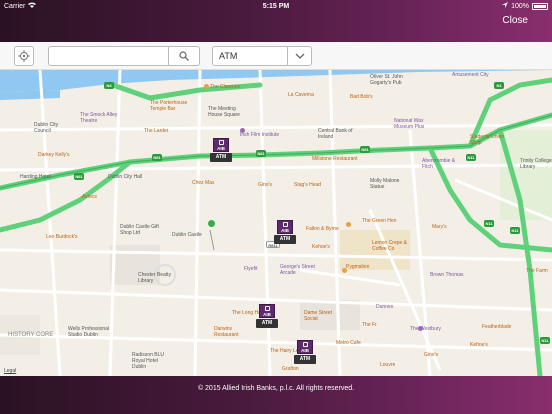 Image resolution: width=552 pixels, height=414 pixels. I want to click on road-shield: N4, so click(109, 85).